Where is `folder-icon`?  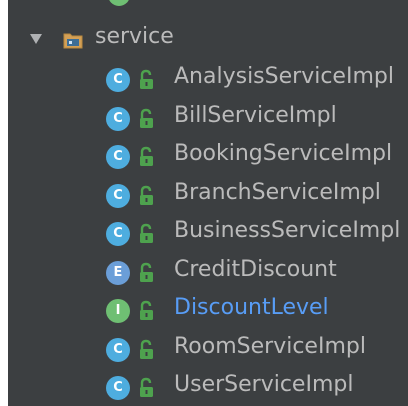
folder-icon is located at coordinates (73, 41).